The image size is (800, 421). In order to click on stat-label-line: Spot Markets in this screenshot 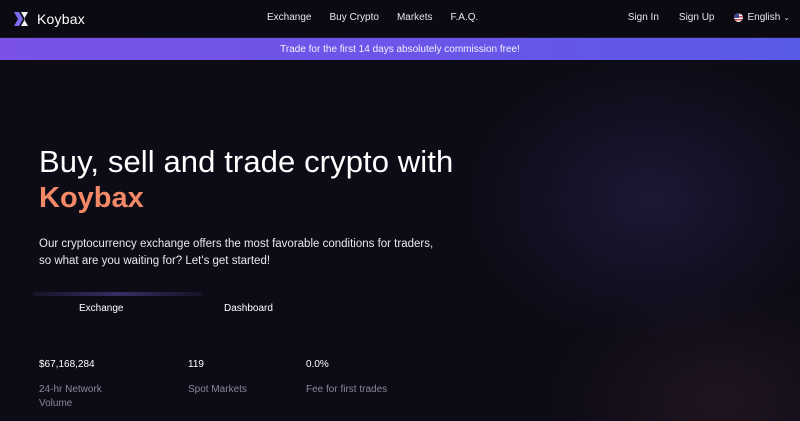, I will do `click(217, 389)`.